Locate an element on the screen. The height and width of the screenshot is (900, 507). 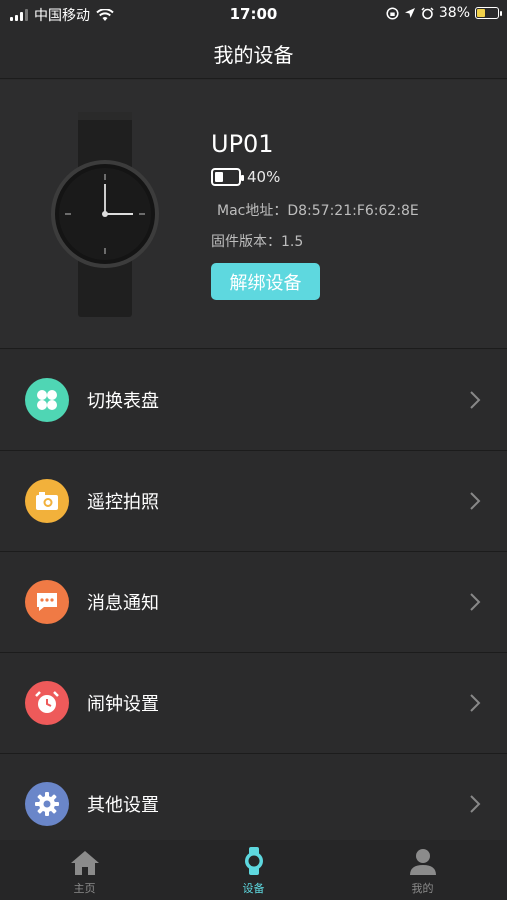
menu-item-notifications: 消息通知 is located at coordinates (253, 602).